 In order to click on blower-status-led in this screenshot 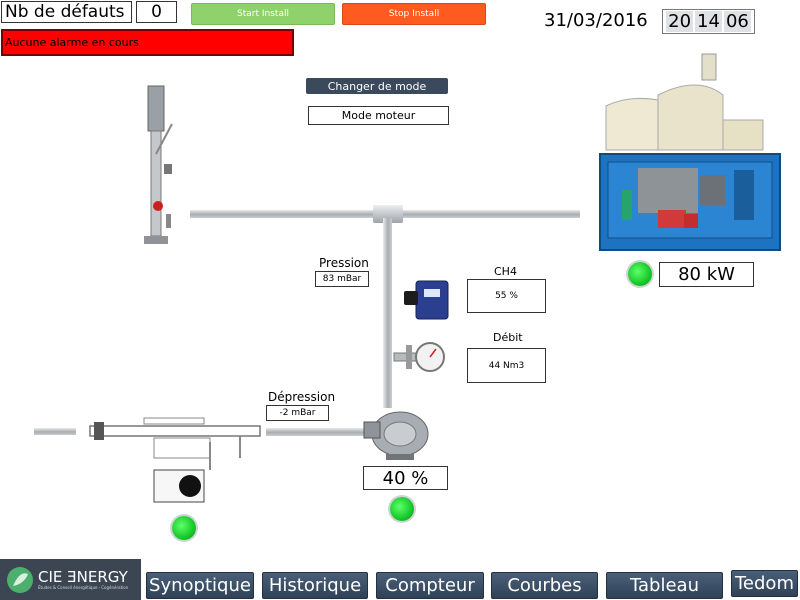, I will do `click(402, 509)`.